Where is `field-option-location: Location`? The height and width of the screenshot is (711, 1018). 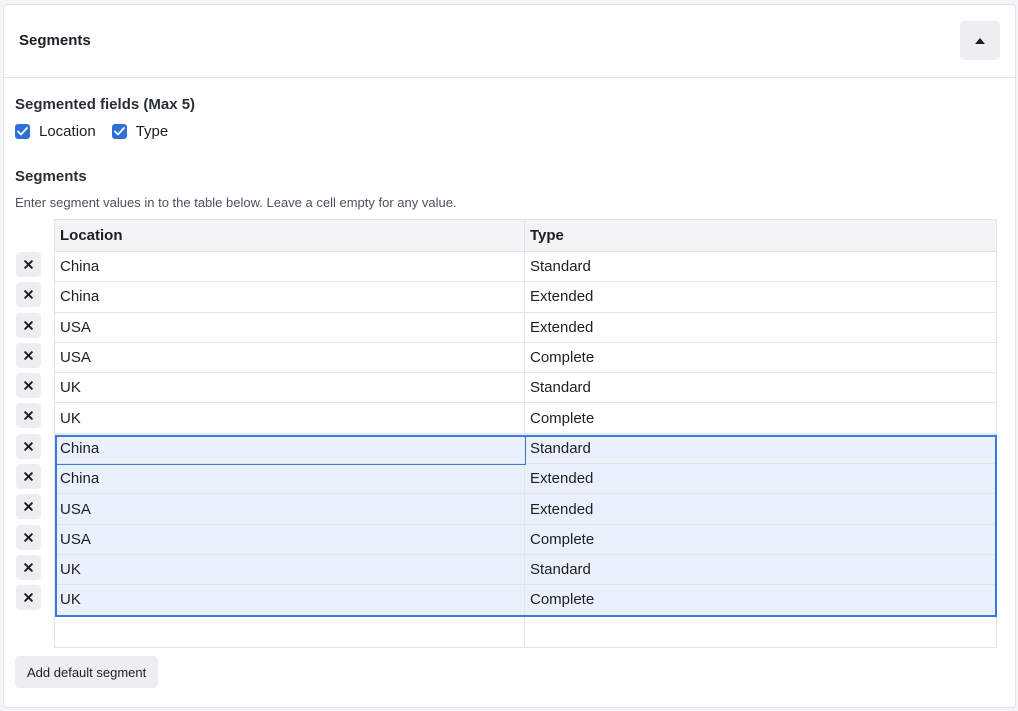 field-option-location: Location is located at coordinates (55, 131).